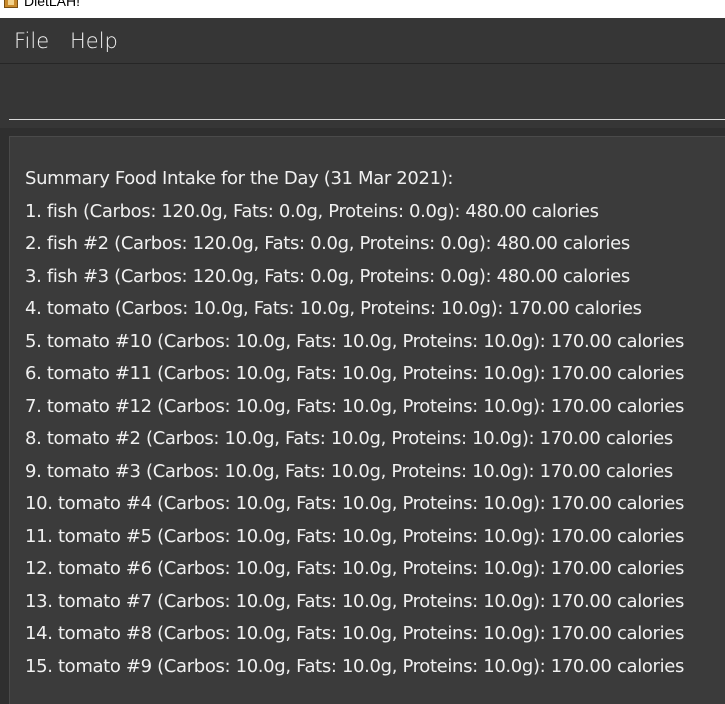 Image resolution: width=725 pixels, height=704 pixels. What do you see at coordinates (94, 41) in the screenshot?
I see `menu-help: Help` at bounding box center [94, 41].